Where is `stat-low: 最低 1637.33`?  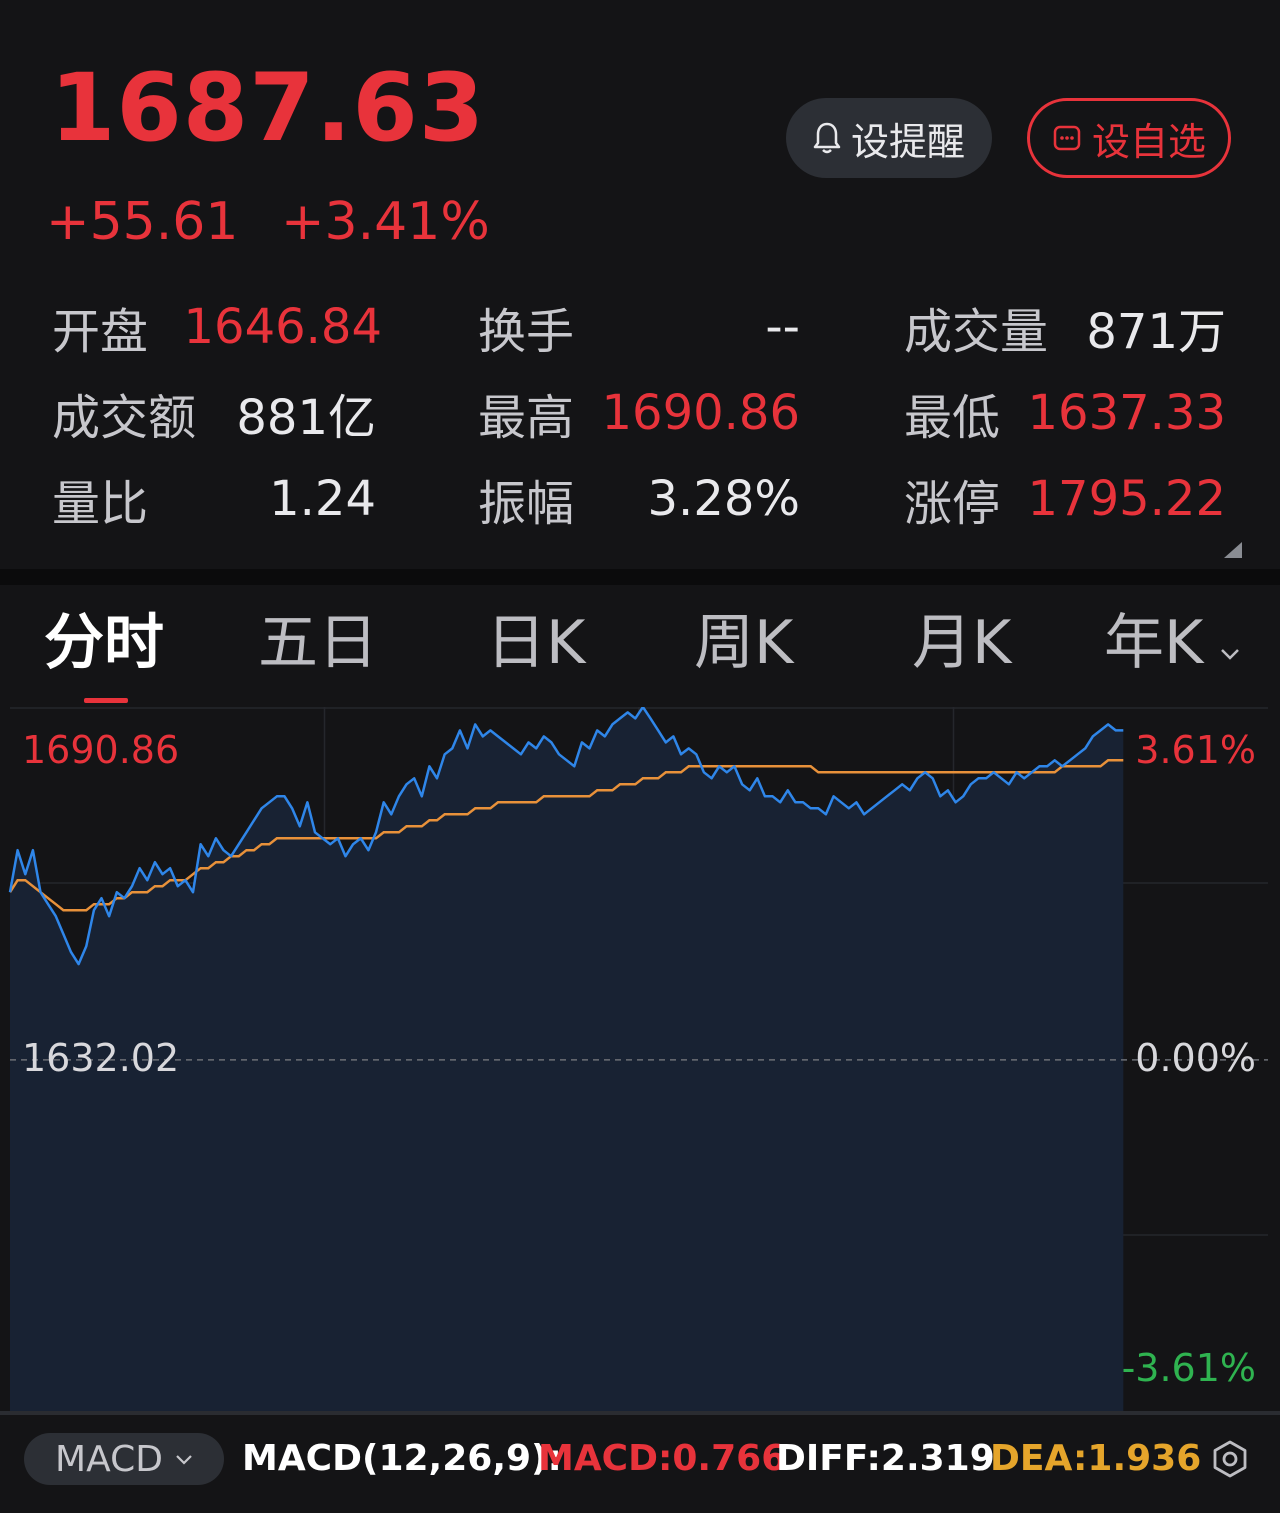
stat-low: 最低 1637.33 is located at coordinates (1065, 413).